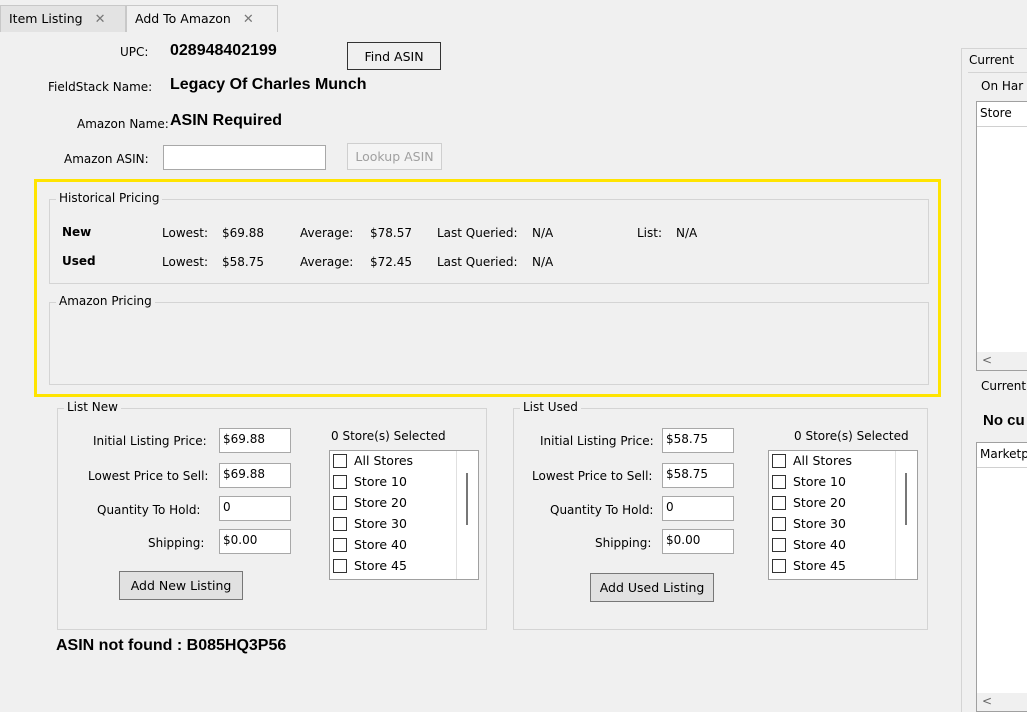  Describe the element at coordinates (244, 157) in the screenshot. I see `amazon-asin-input` at that location.